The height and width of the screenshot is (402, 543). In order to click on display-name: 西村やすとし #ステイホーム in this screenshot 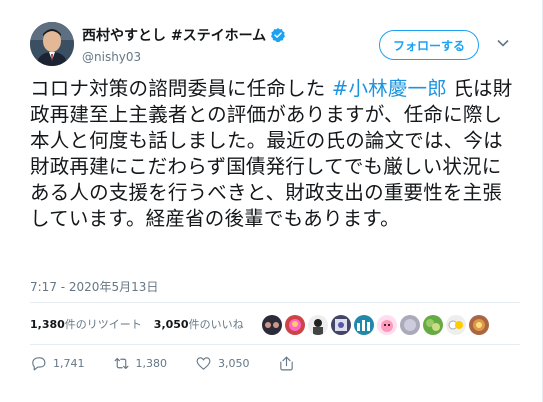, I will do `click(184, 35)`.